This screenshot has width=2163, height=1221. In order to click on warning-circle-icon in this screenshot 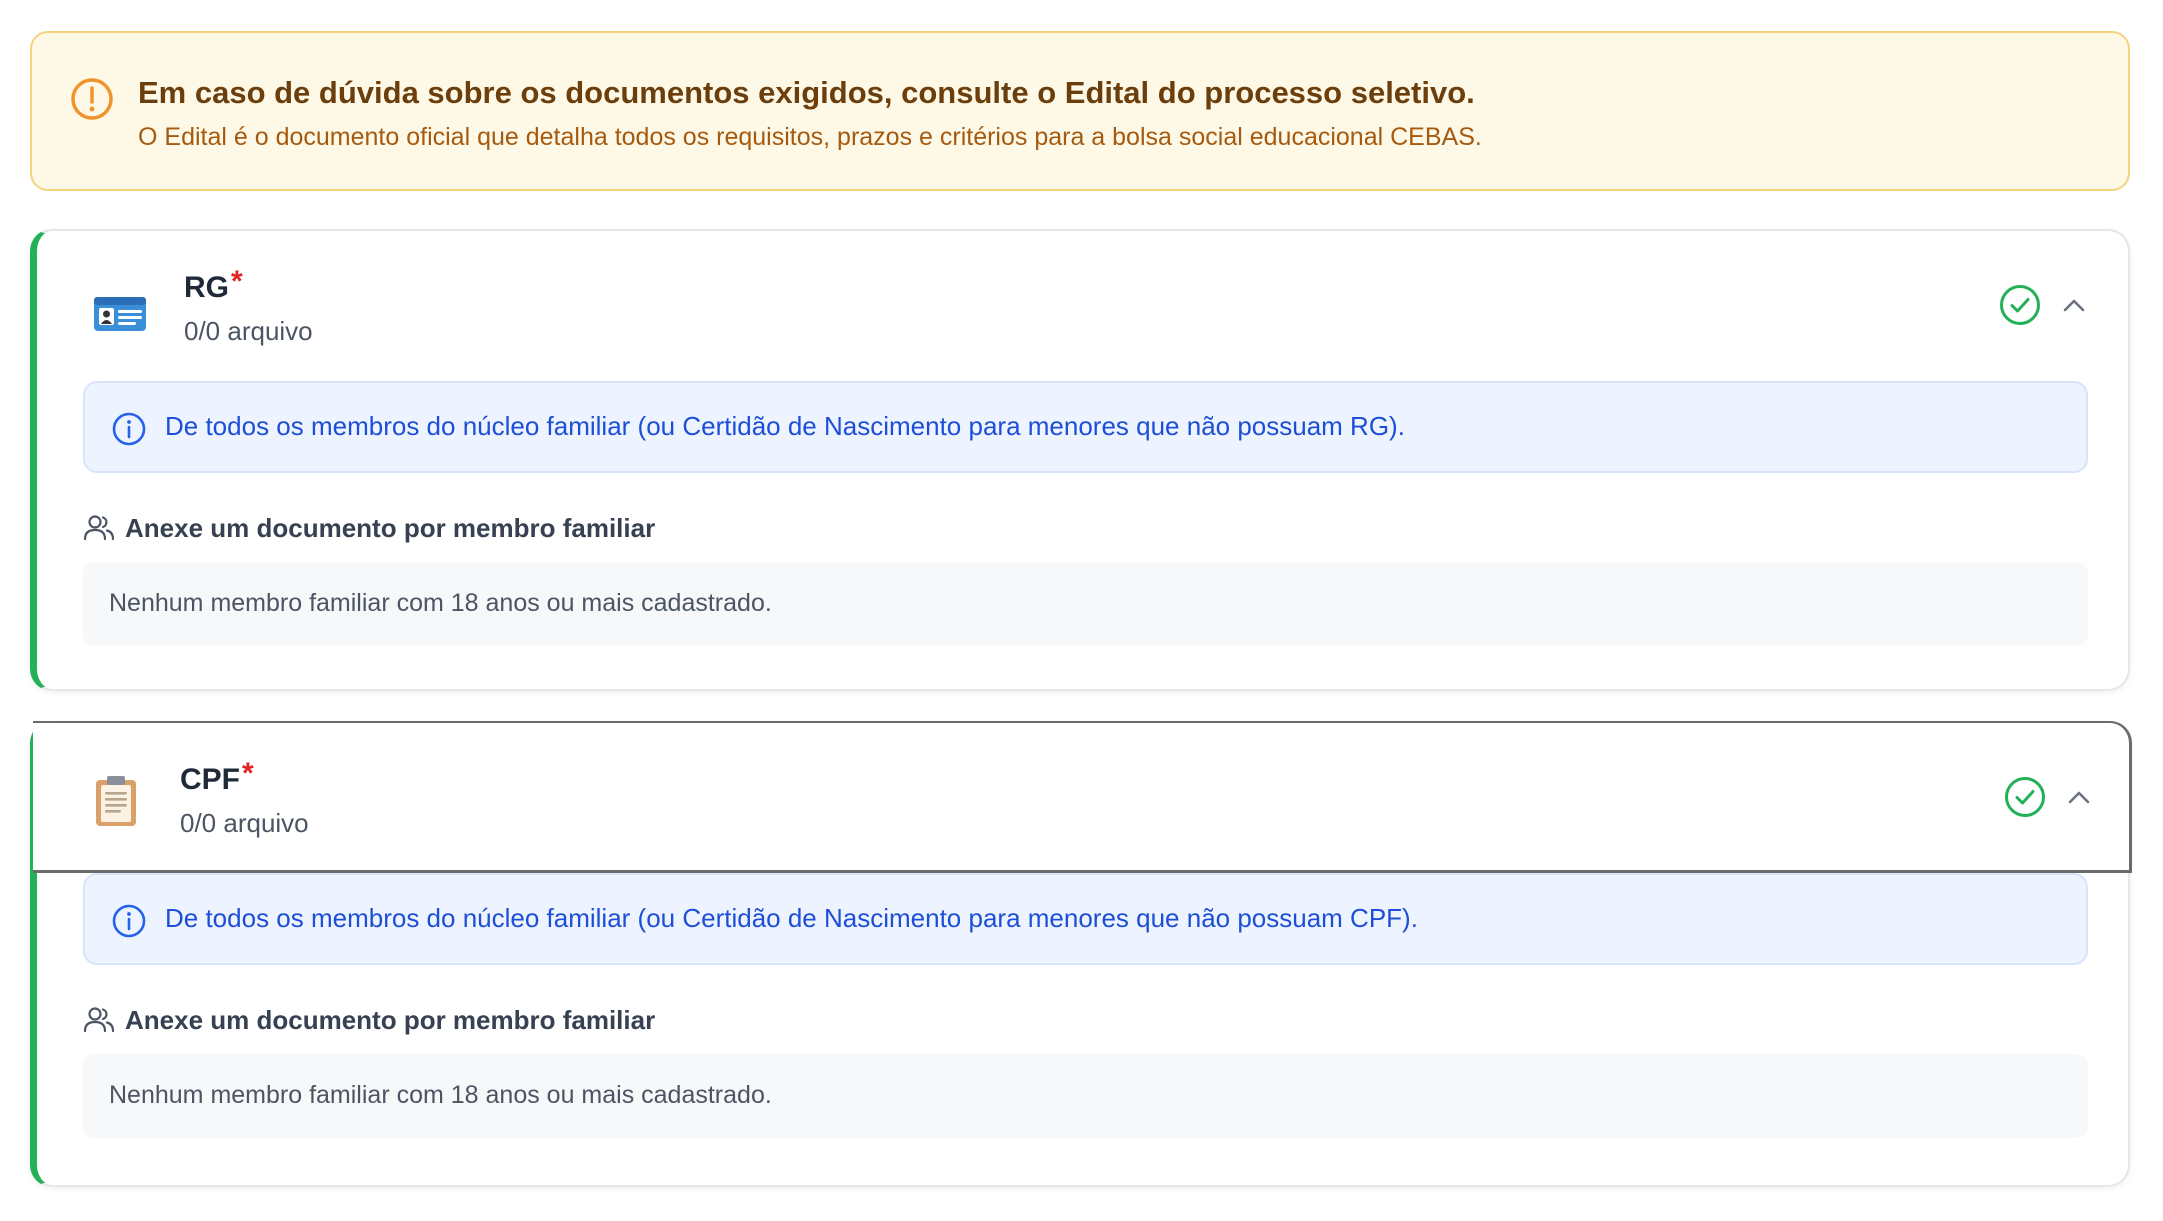, I will do `click(92, 99)`.